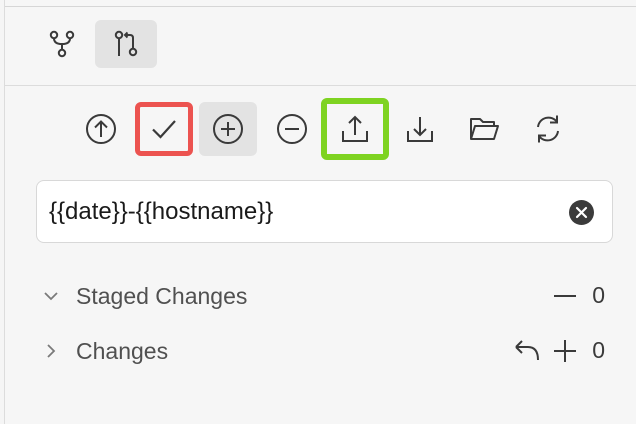 This screenshot has width=636, height=424. I want to click on clear-input-button, so click(581, 212).